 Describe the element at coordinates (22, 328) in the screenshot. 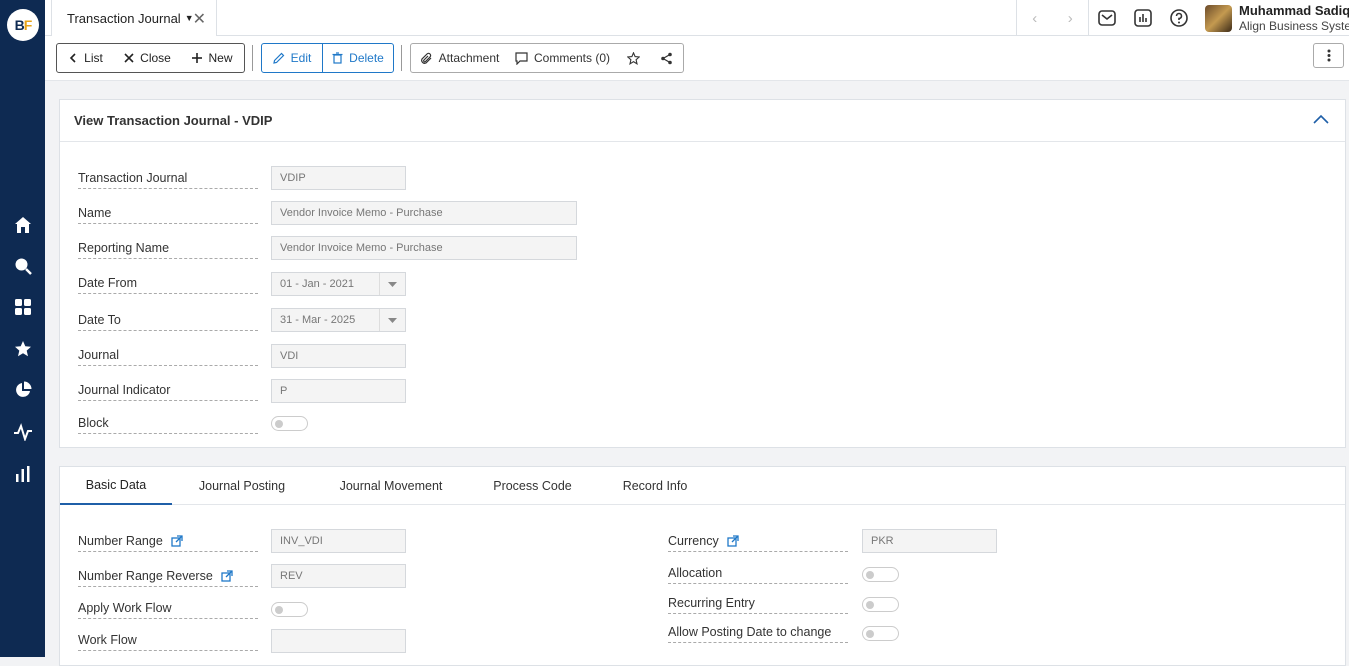

I see `sidebar: BF` at that location.